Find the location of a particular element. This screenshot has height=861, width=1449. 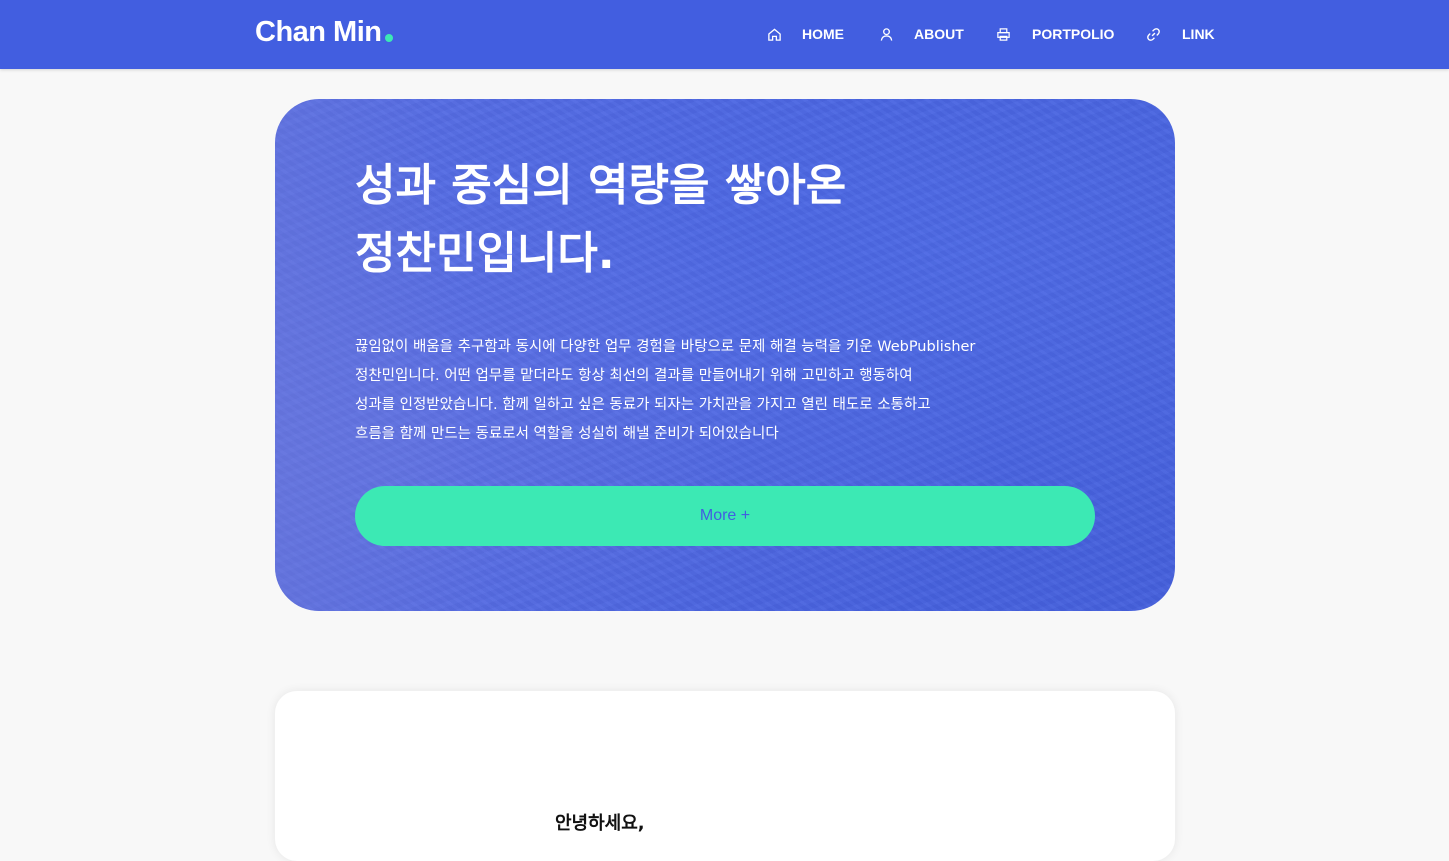

nav-home-link: HOME is located at coordinates (805, 34).